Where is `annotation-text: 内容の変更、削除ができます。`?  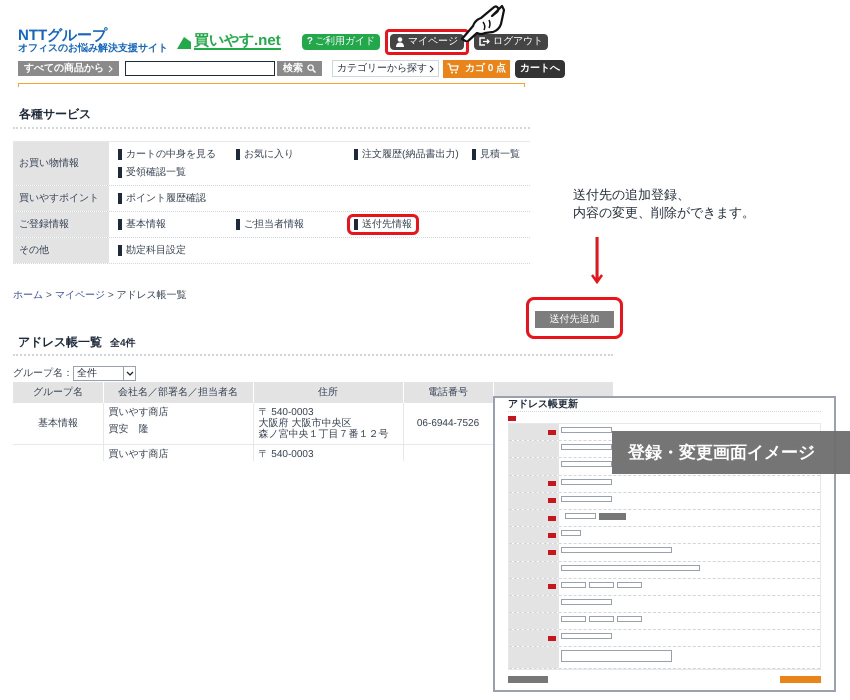 annotation-text: 内容の変更、削除ができます。 is located at coordinates (664, 213).